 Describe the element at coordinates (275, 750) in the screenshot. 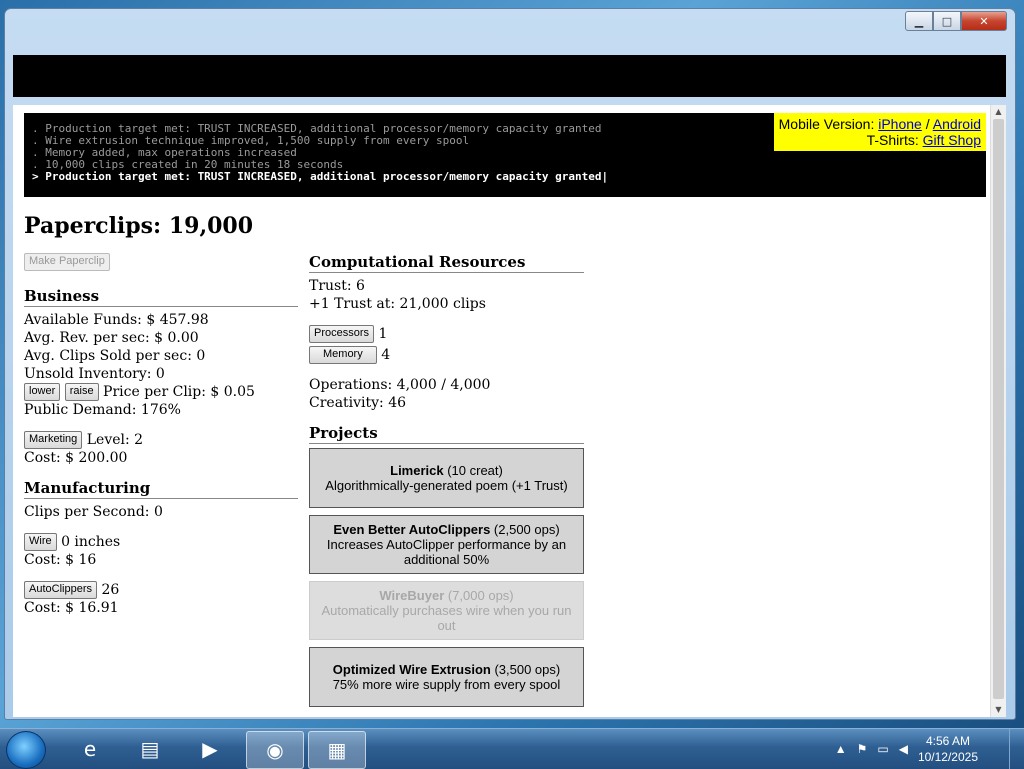

I see `browser-taskbar-icon: ◉` at that location.